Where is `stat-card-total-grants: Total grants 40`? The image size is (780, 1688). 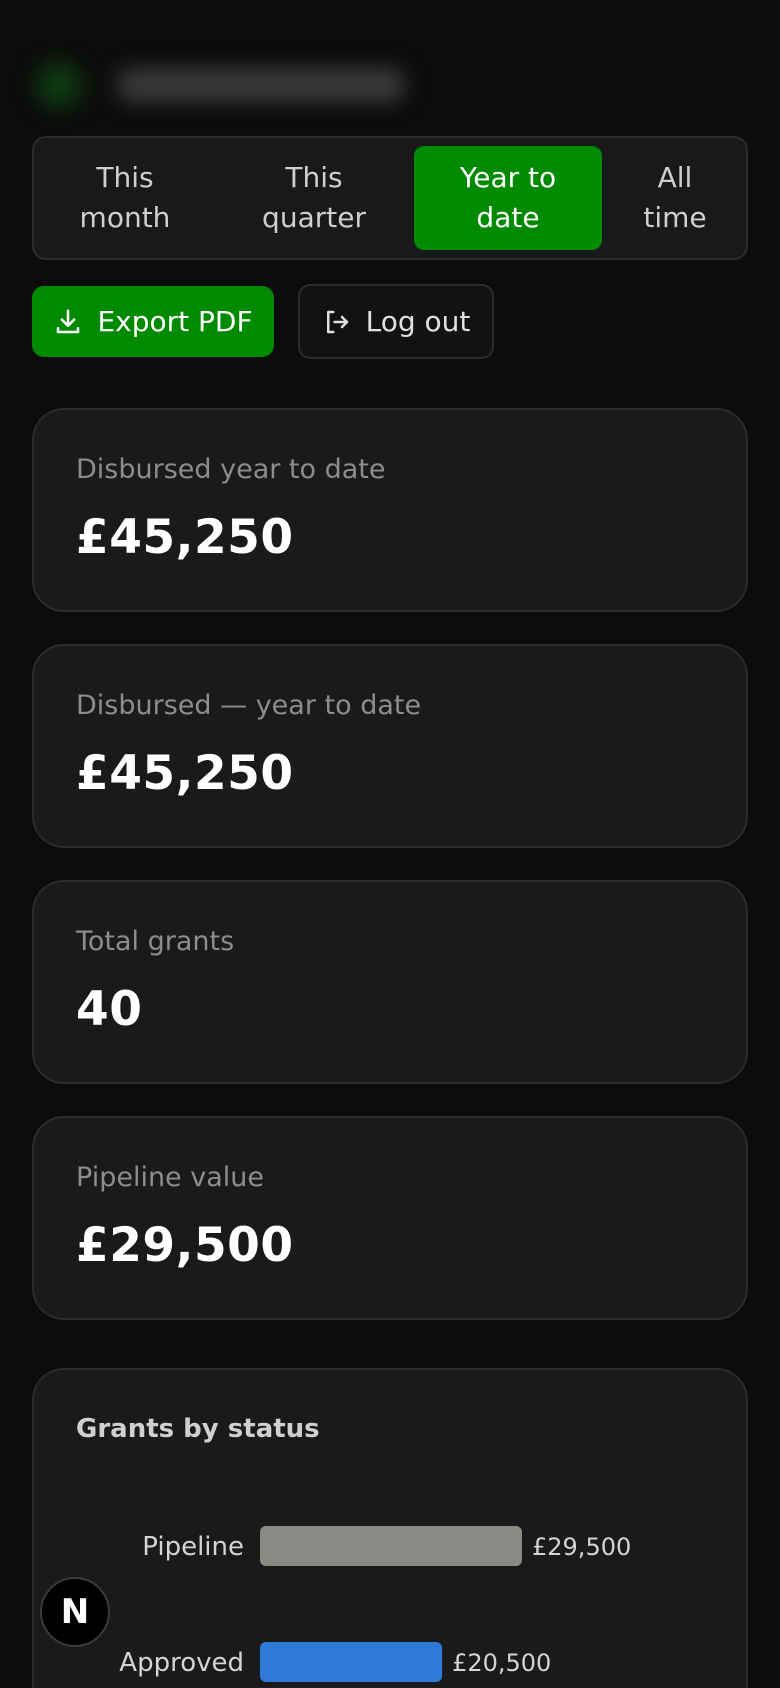 stat-card-total-grants: Total grants 40 is located at coordinates (390, 982).